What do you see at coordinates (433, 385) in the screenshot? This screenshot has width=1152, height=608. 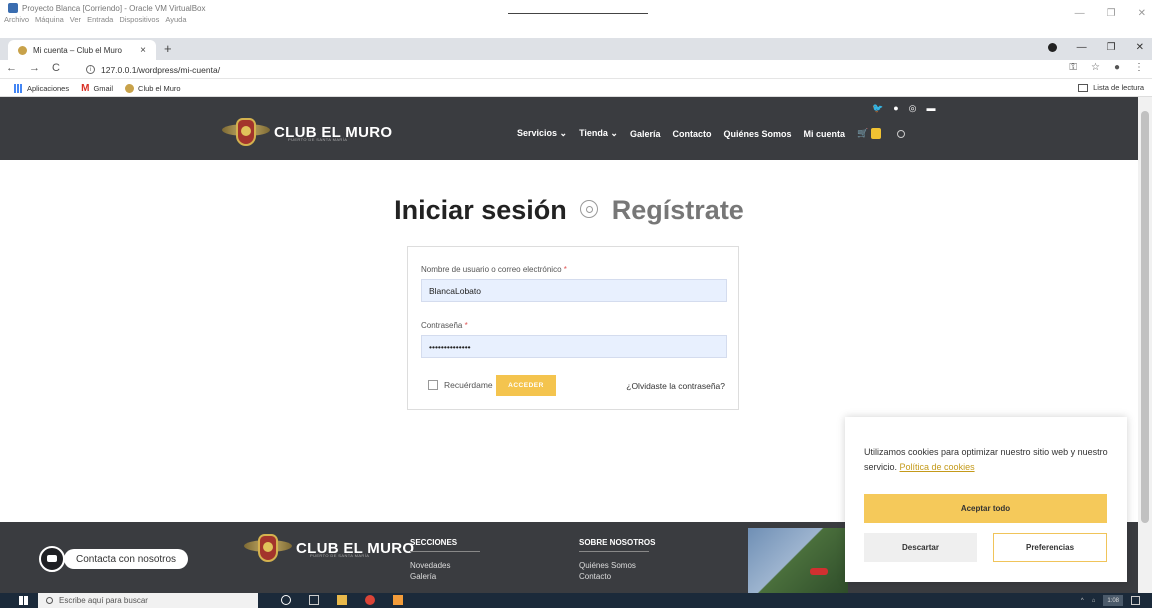 I see `remember-checkbox` at bounding box center [433, 385].